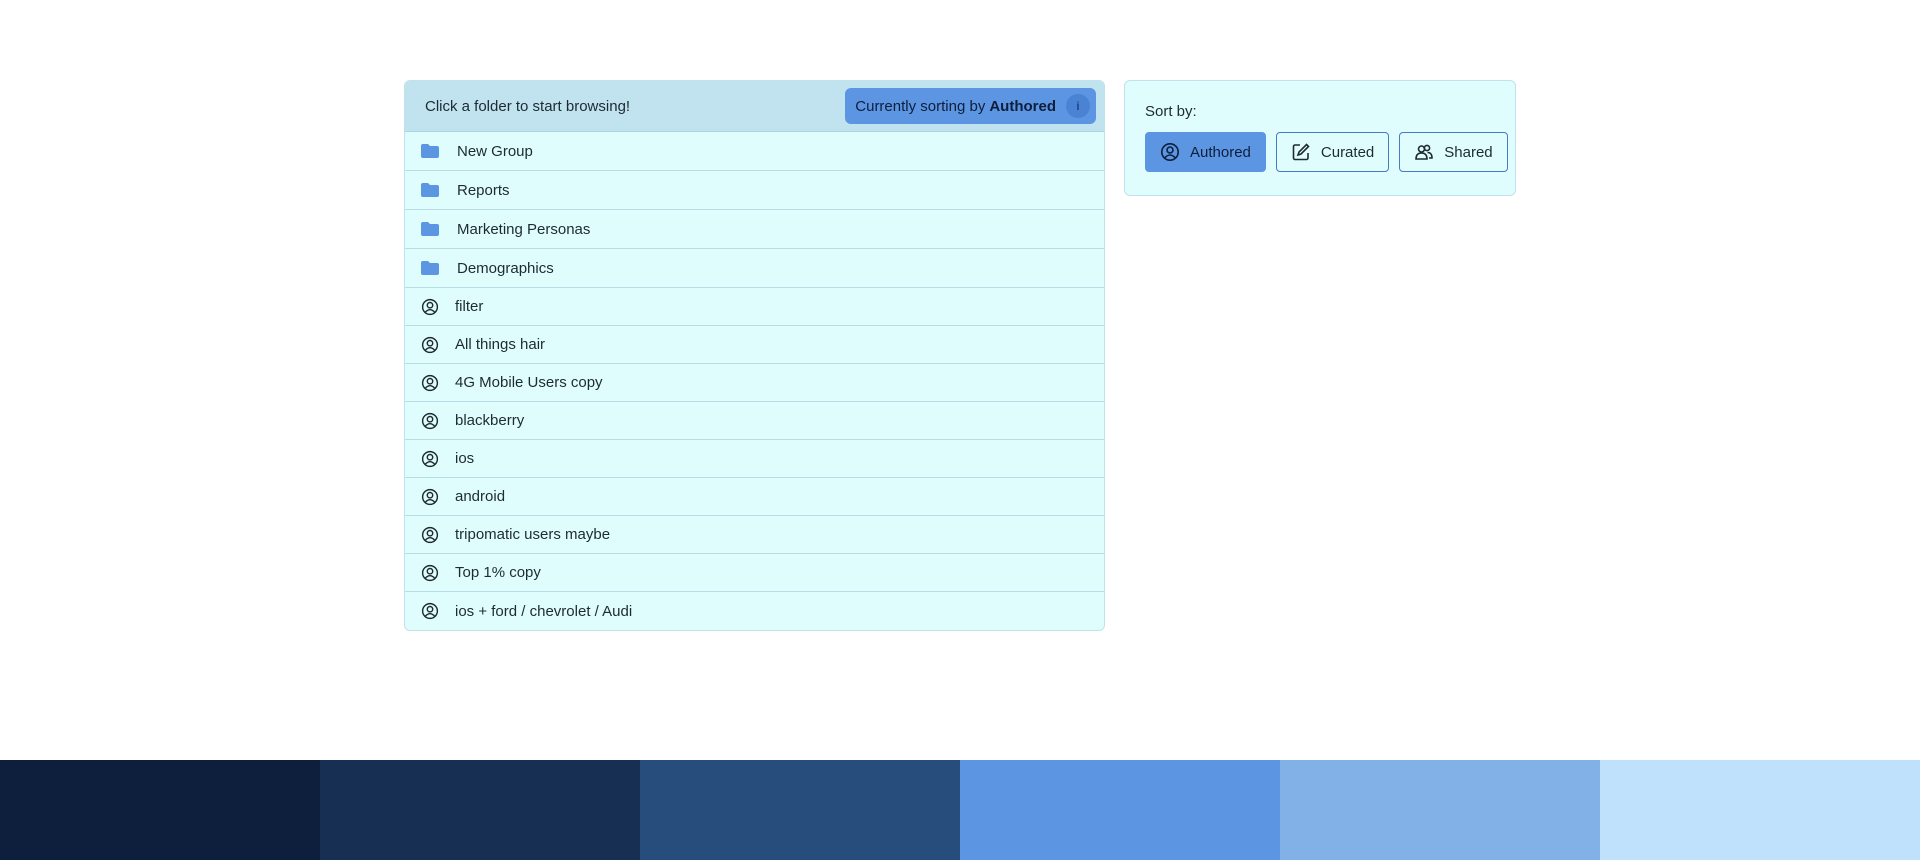  I want to click on folder-row: New Group, so click(754, 151).